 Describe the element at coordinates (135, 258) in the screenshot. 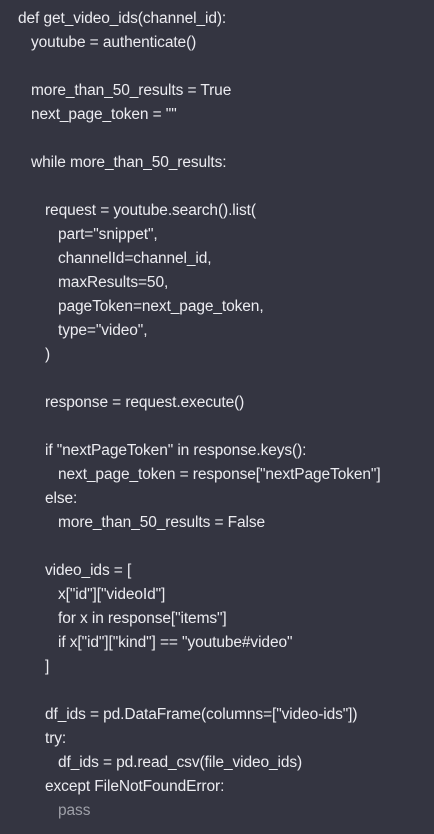

I see `code-line: channelId=channel_id,` at that location.